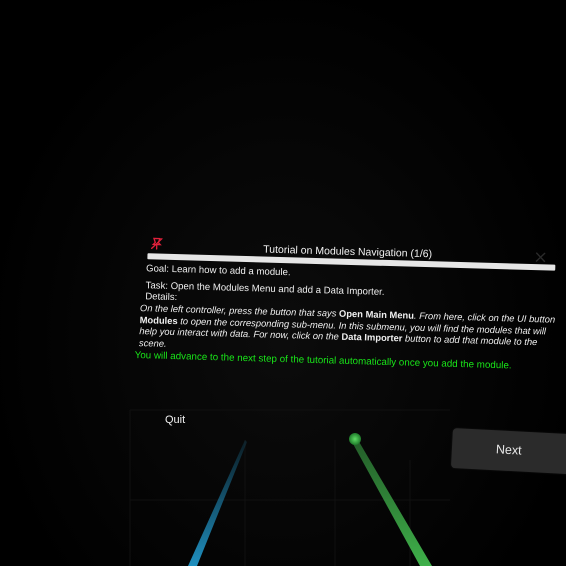 The image size is (566, 566). What do you see at coordinates (355, 439) in the screenshot?
I see `pointer-dot` at bounding box center [355, 439].